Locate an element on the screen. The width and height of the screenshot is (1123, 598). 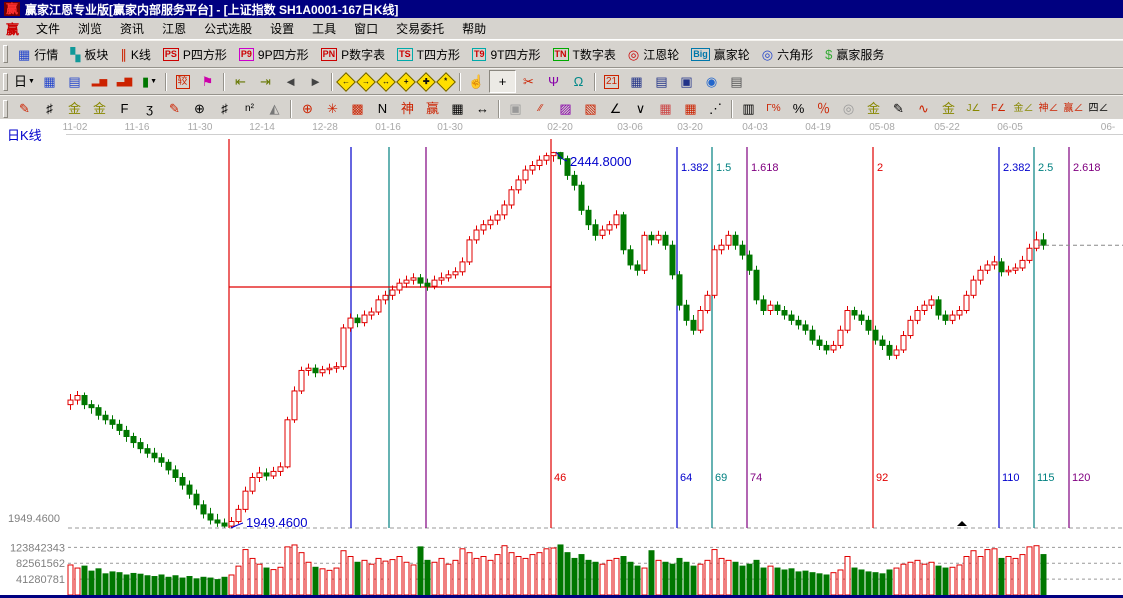
measure-tool-icon: ✂ is located at coordinates (528, 81).